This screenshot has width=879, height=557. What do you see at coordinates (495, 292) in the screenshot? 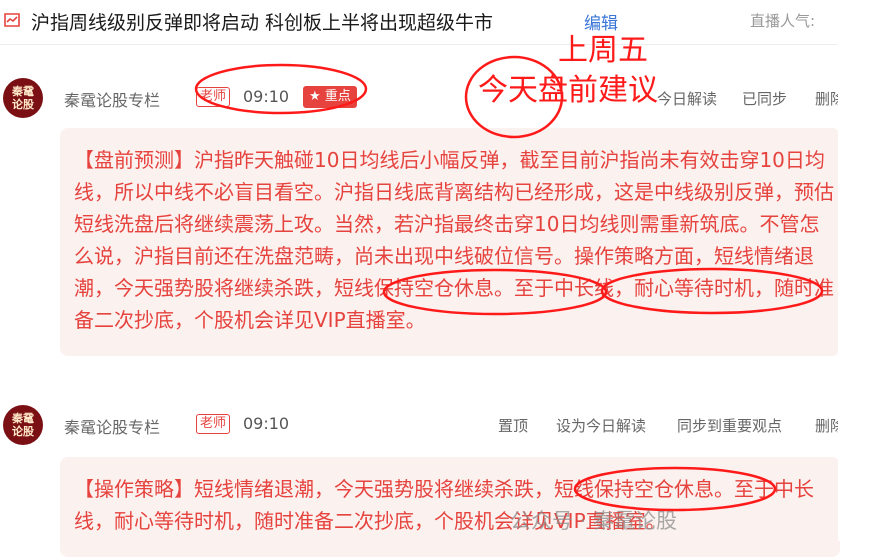
I see `strong-stock-circle` at bounding box center [495, 292].